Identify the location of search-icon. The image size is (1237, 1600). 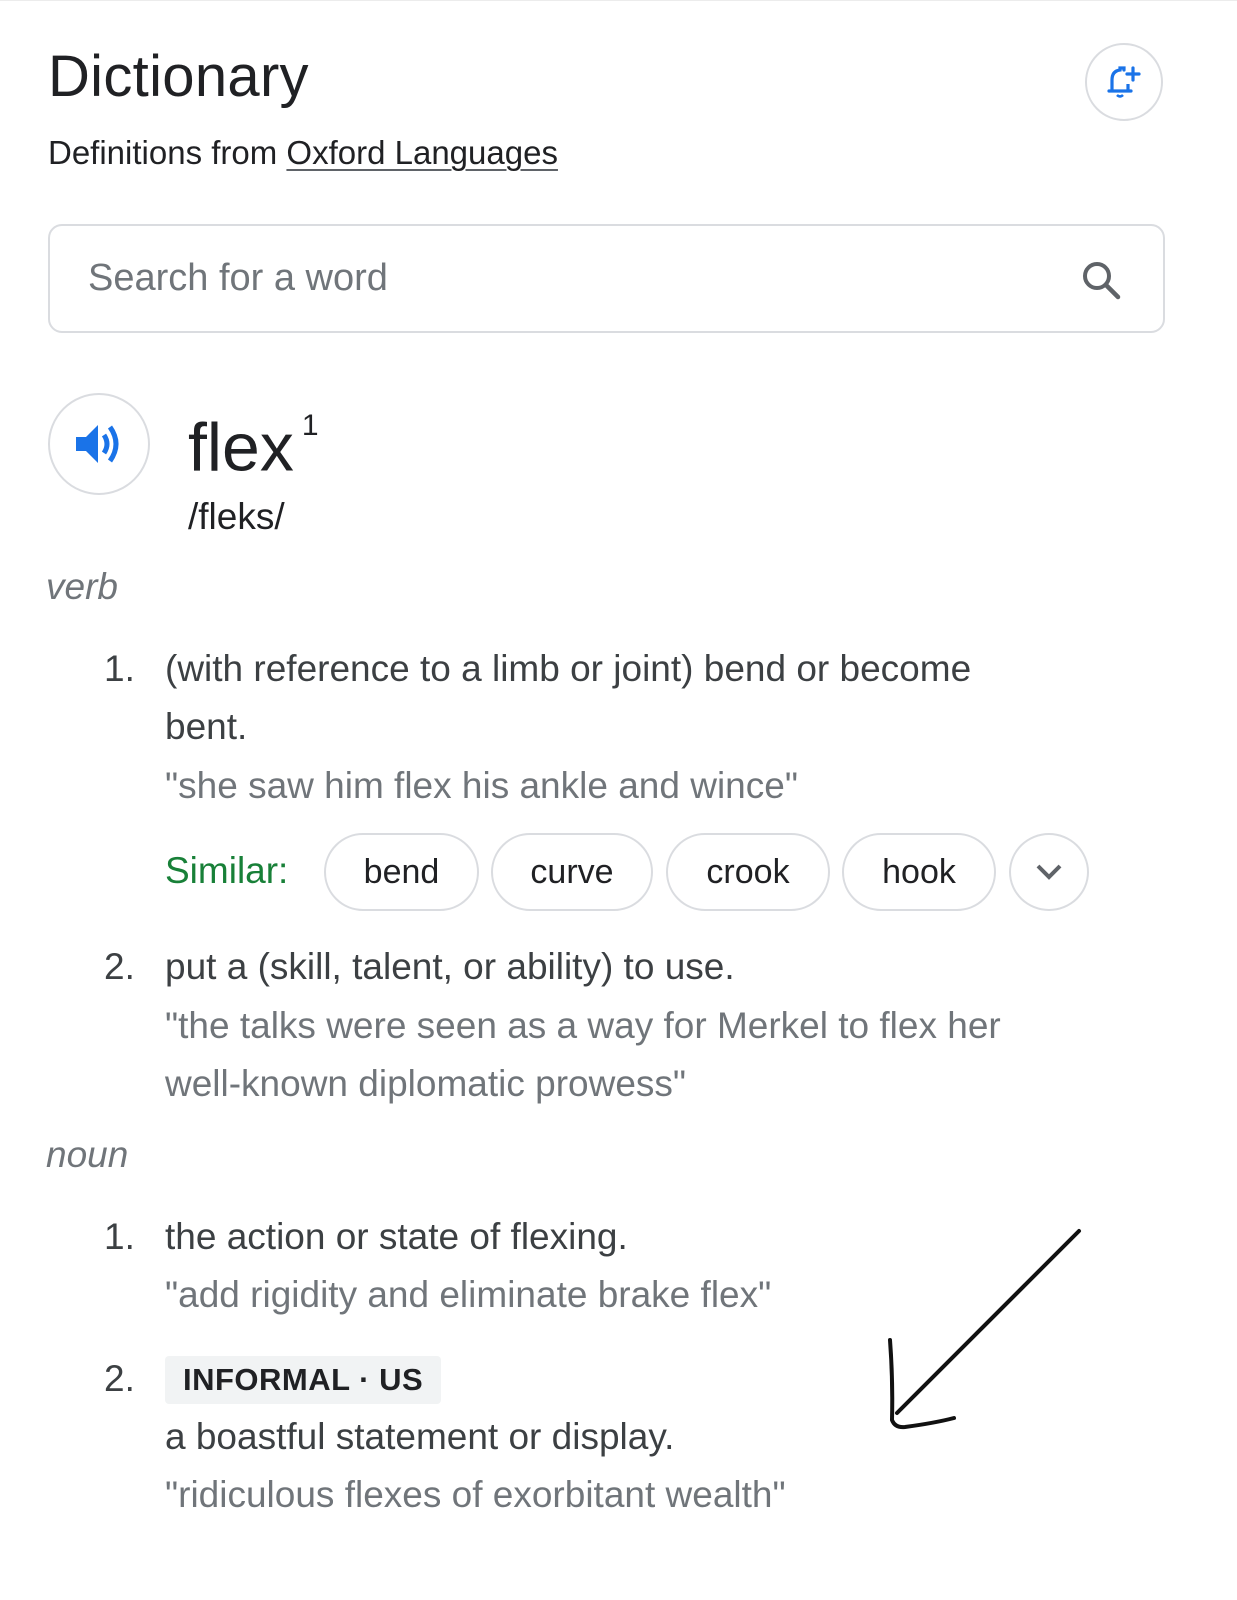
(1102, 281).